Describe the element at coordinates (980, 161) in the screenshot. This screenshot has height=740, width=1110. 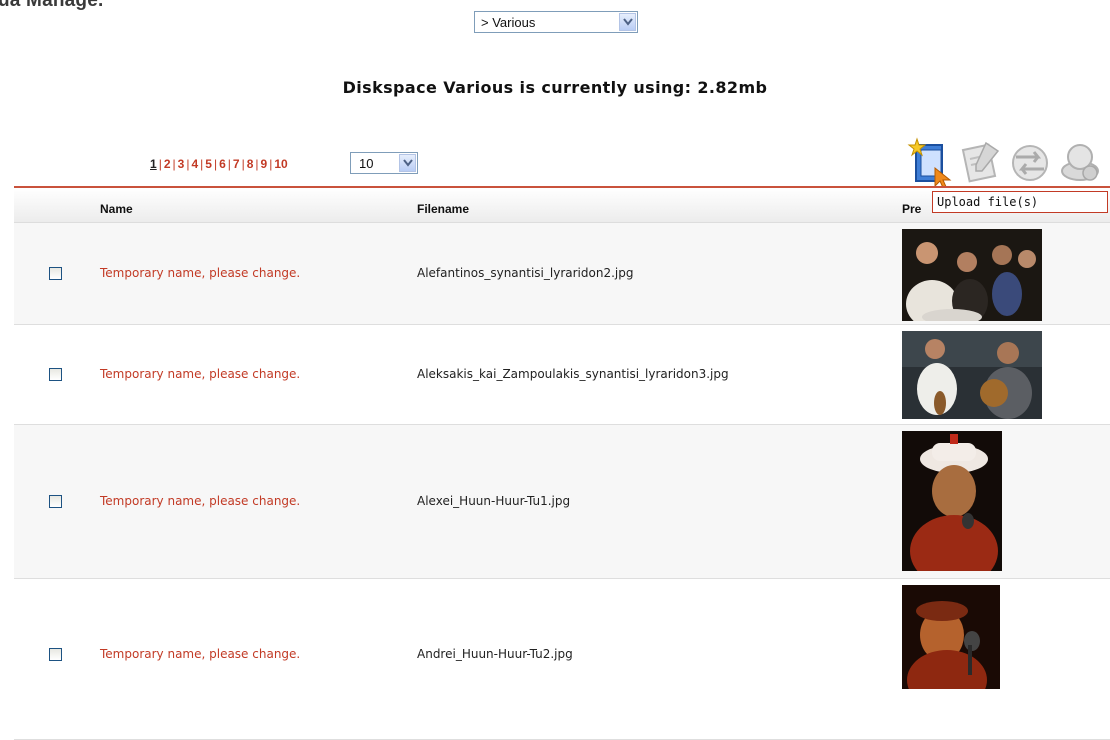
I see `edit-icon` at that location.